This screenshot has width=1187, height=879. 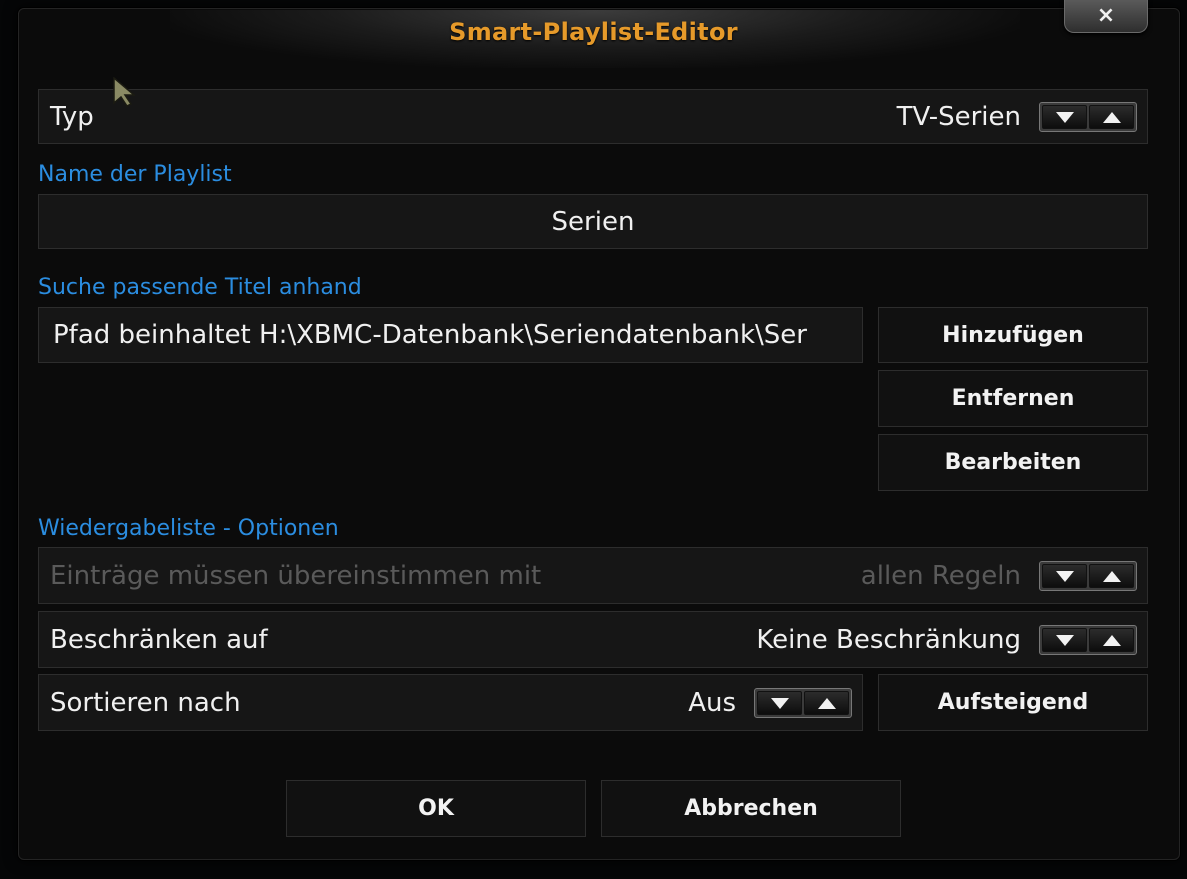 What do you see at coordinates (1088, 640) in the screenshot?
I see `limit-spinner` at bounding box center [1088, 640].